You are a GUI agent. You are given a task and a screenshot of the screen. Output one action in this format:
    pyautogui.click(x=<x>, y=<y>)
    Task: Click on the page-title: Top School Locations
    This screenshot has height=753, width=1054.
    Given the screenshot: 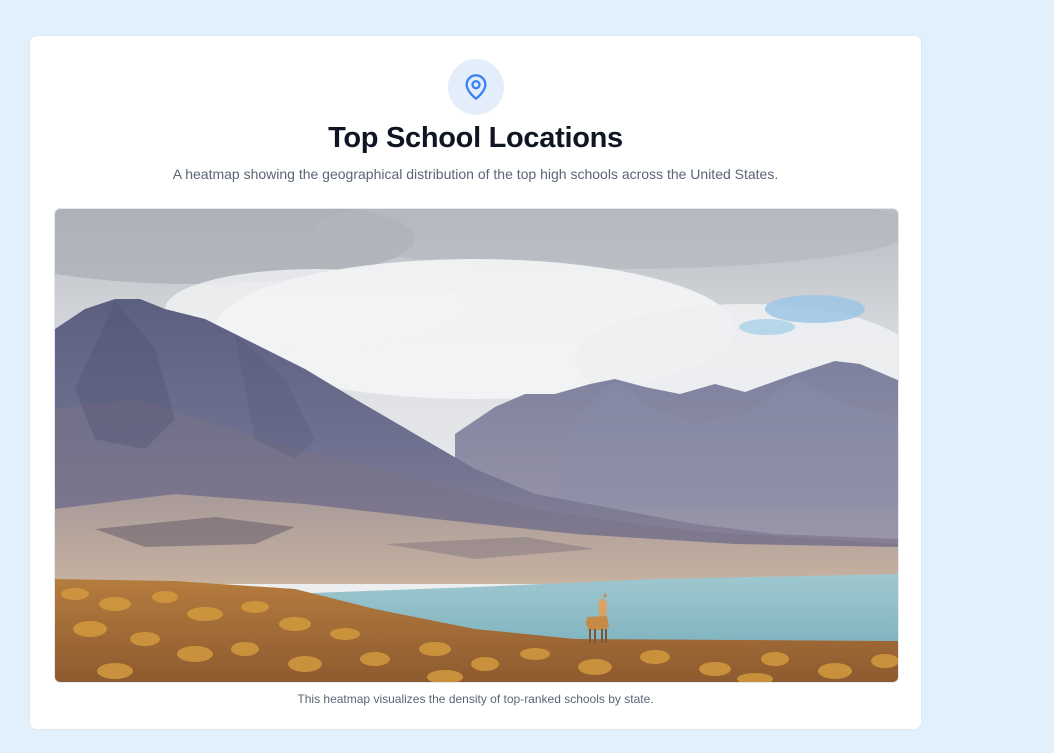 What is the action you would take?
    pyautogui.click(x=475, y=138)
    